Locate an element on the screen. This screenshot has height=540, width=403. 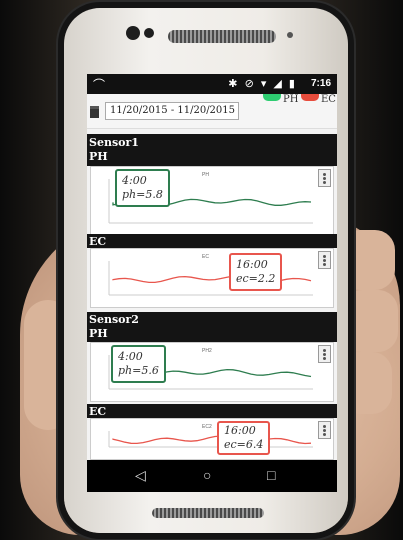
chart-panel: PH 4:00 ph=5.8 is located at coordinates (212, 201).